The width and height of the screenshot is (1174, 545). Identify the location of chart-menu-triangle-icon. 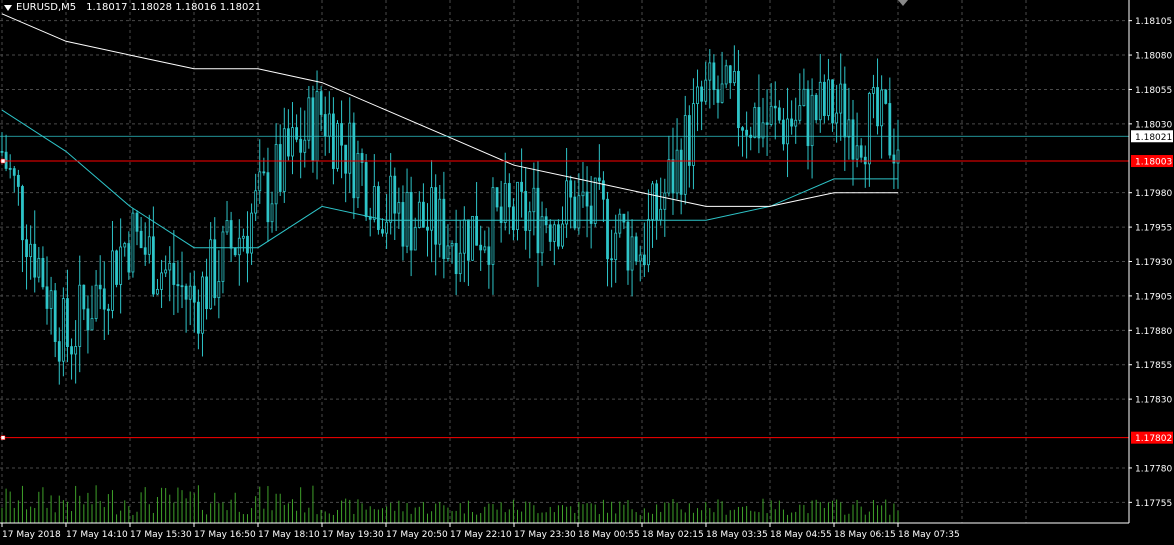
(8, 7).